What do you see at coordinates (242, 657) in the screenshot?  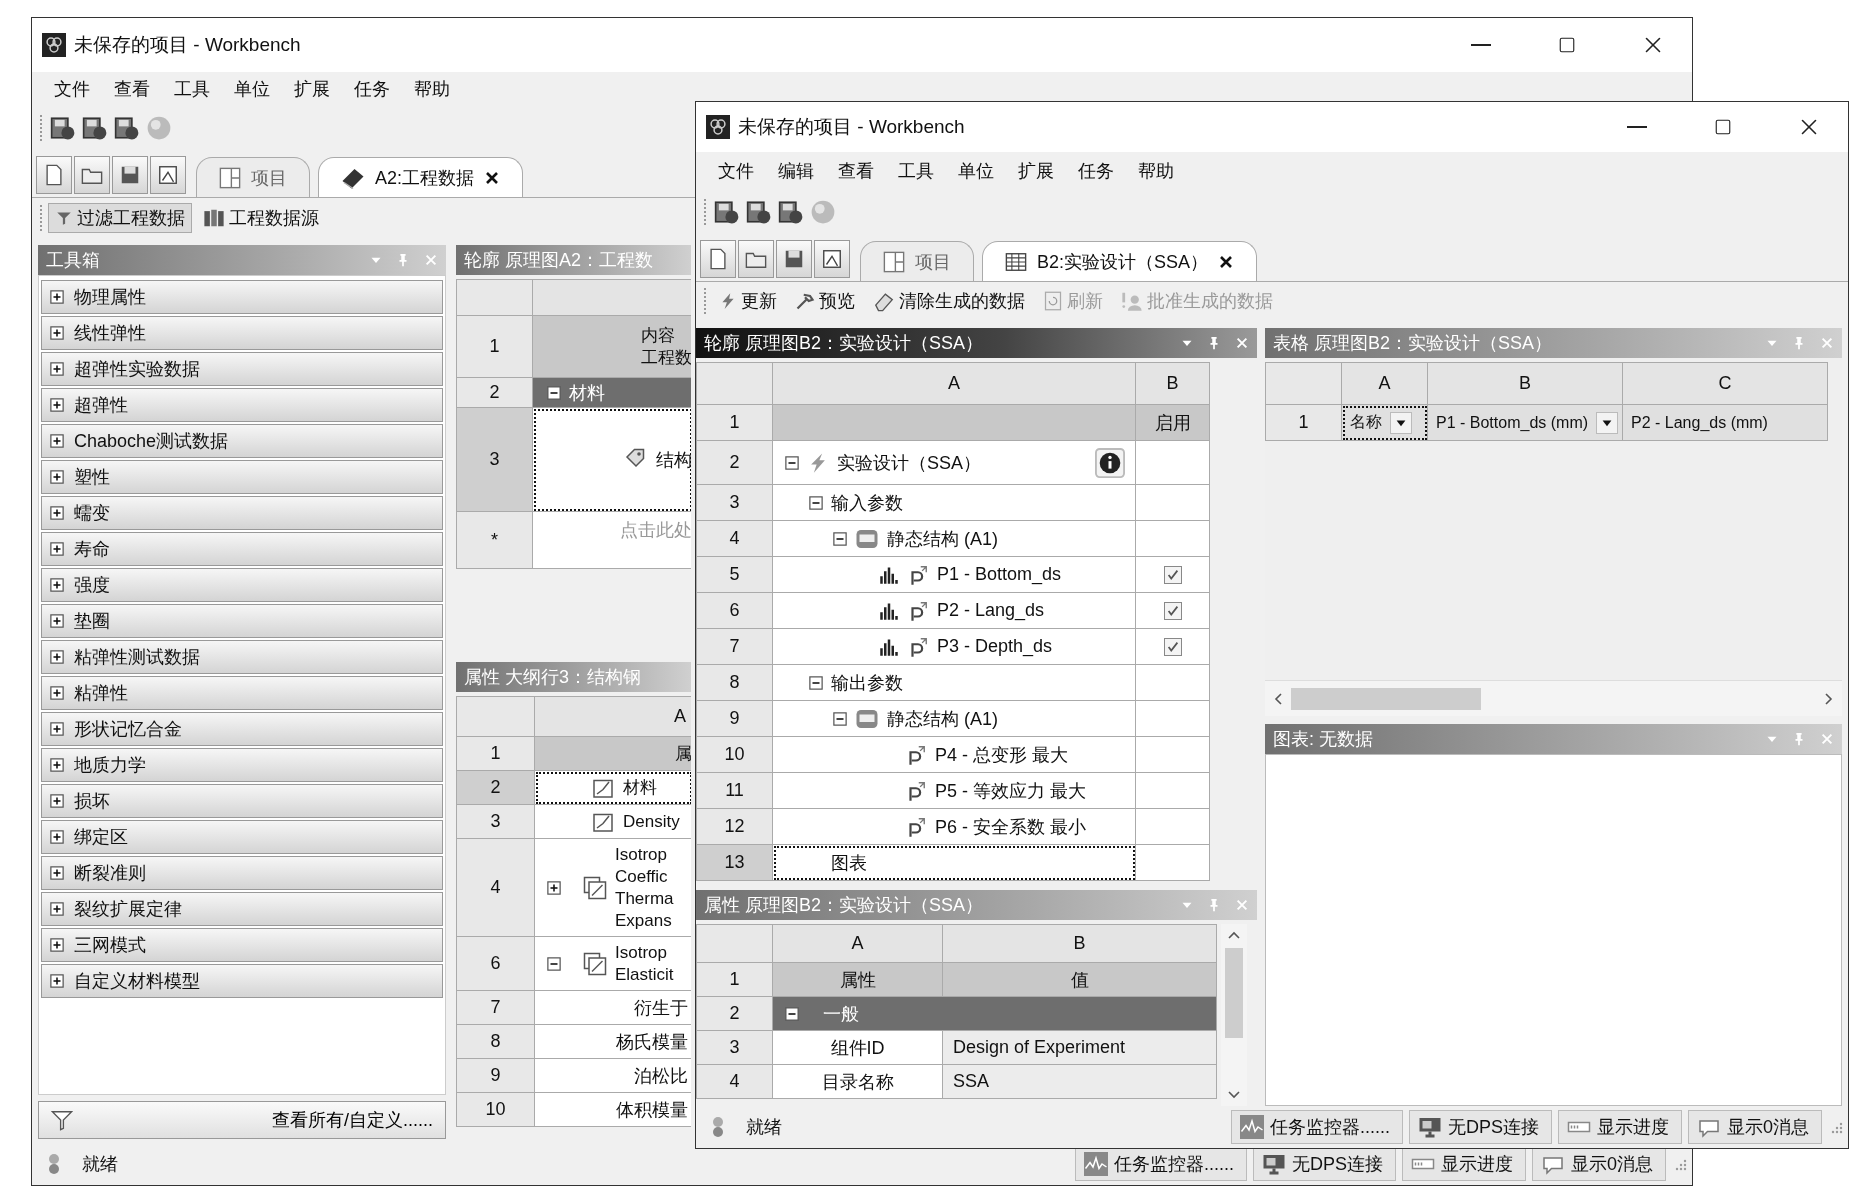 I see `toolbox-category: 粘弹性测试数据` at bounding box center [242, 657].